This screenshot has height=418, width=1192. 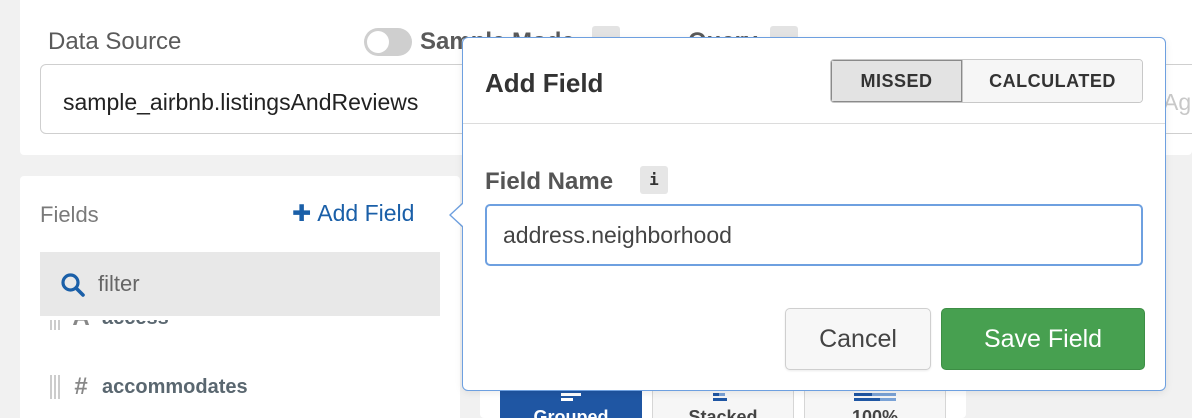 I want to click on percent-bars-icon, so click(x=875, y=397).